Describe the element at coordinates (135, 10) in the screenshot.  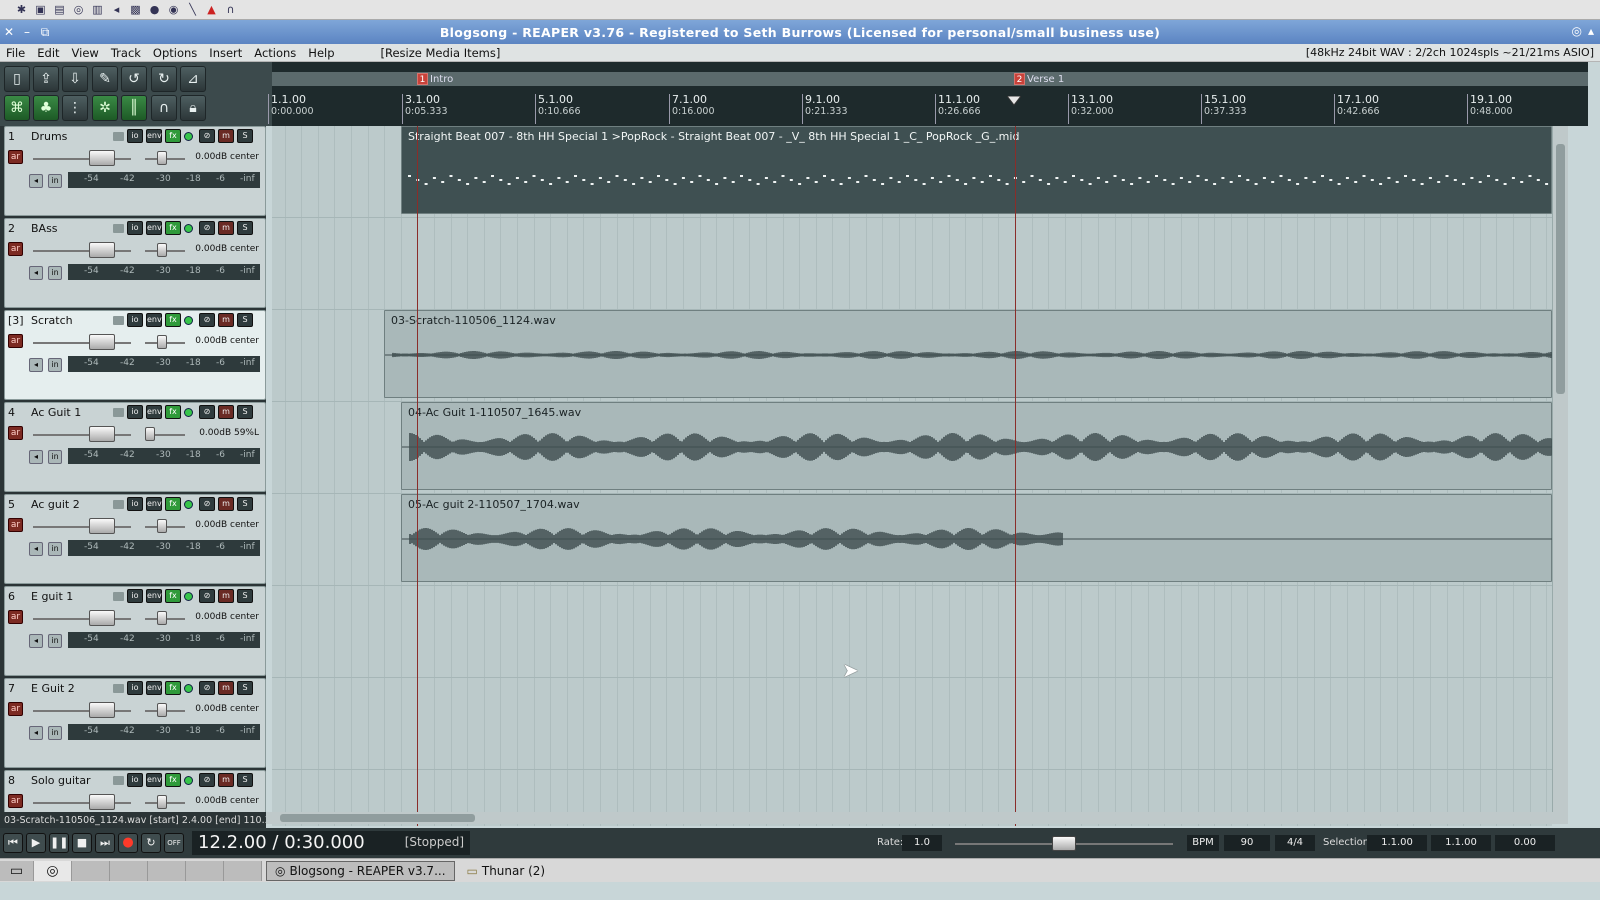
I see `image-icon: ▩` at that location.